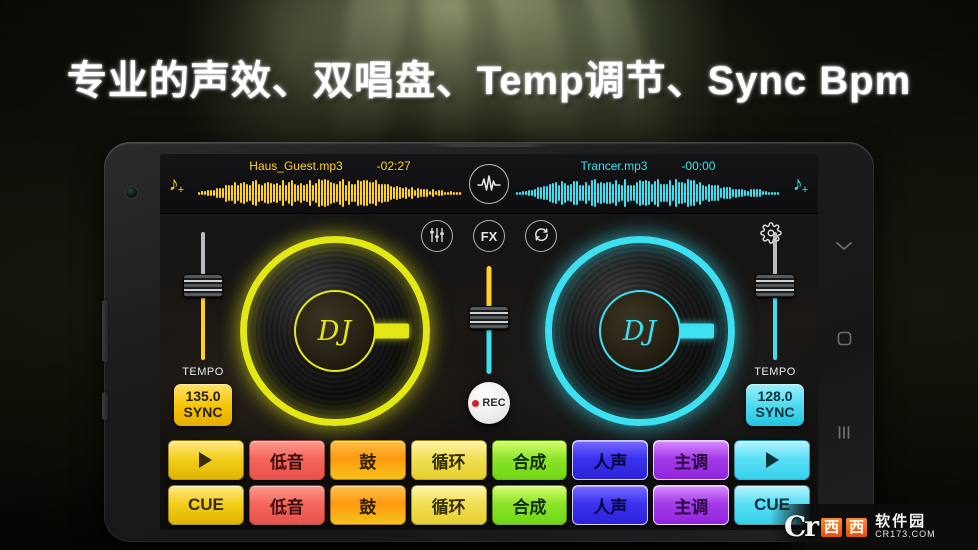 Image resolution: width=978 pixels, height=550 pixels. What do you see at coordinates (529, 482) in the screenshot?
I see `deck-b-synth: 合成 合成` at bounding box center [529, 482].